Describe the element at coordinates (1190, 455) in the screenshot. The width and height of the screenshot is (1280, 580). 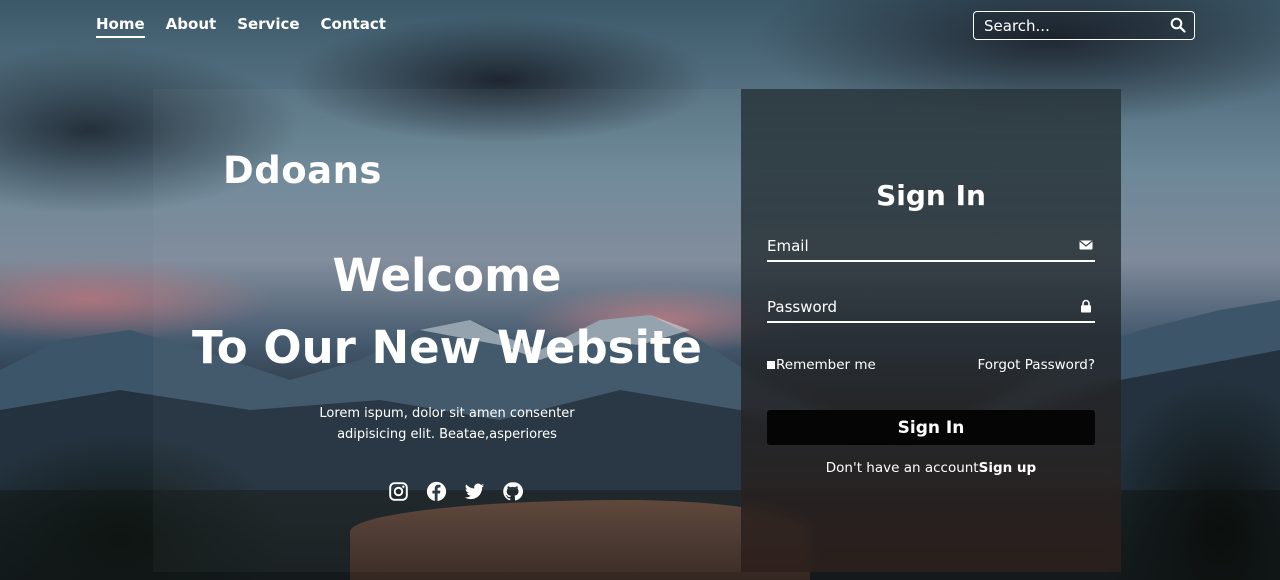
I see `trees-right` at that location.